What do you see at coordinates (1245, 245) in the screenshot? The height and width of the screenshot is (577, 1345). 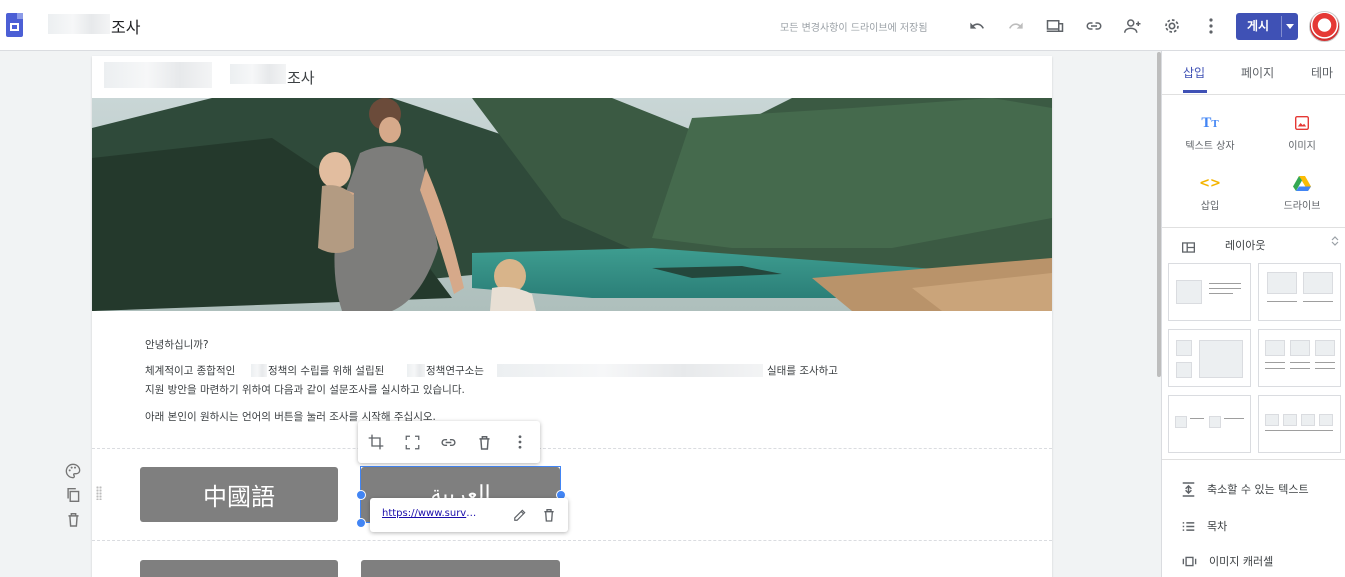 I see `layout-section-label: 레이아웃` at bounding box center [1245, 245].